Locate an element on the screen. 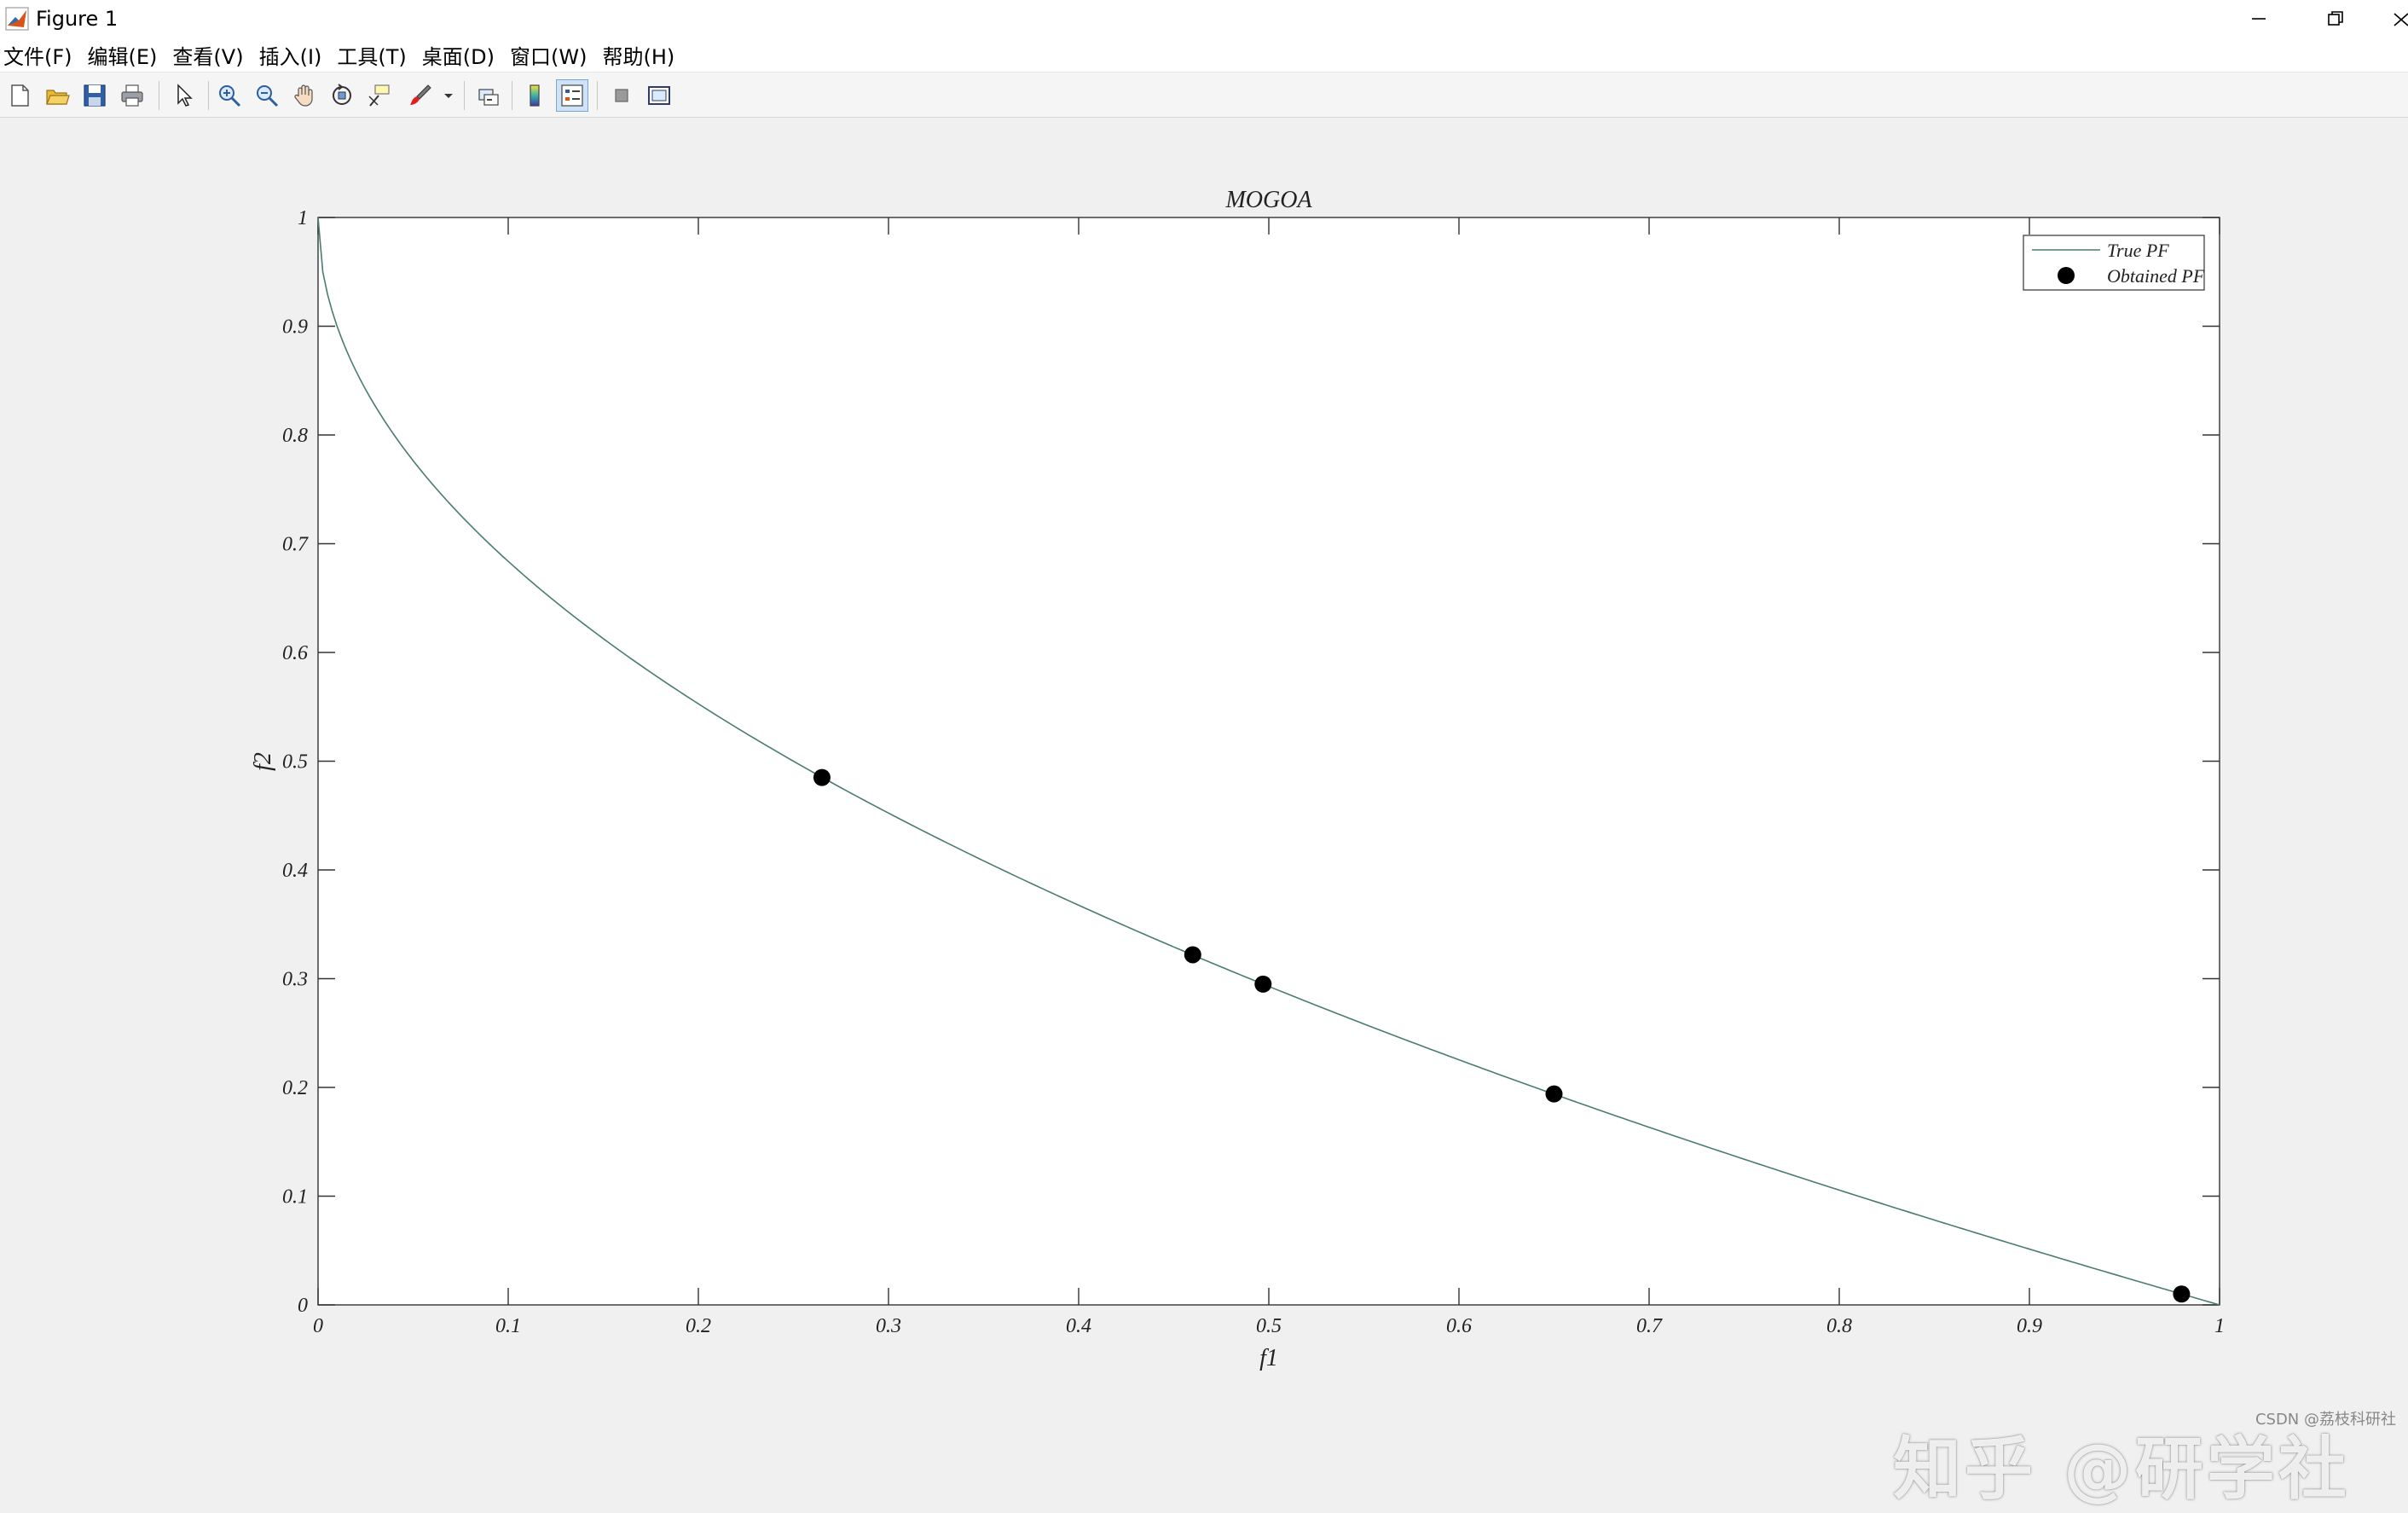  legend-obtained-pf-label: Obtained PF is located at coordinates (2156, 276).